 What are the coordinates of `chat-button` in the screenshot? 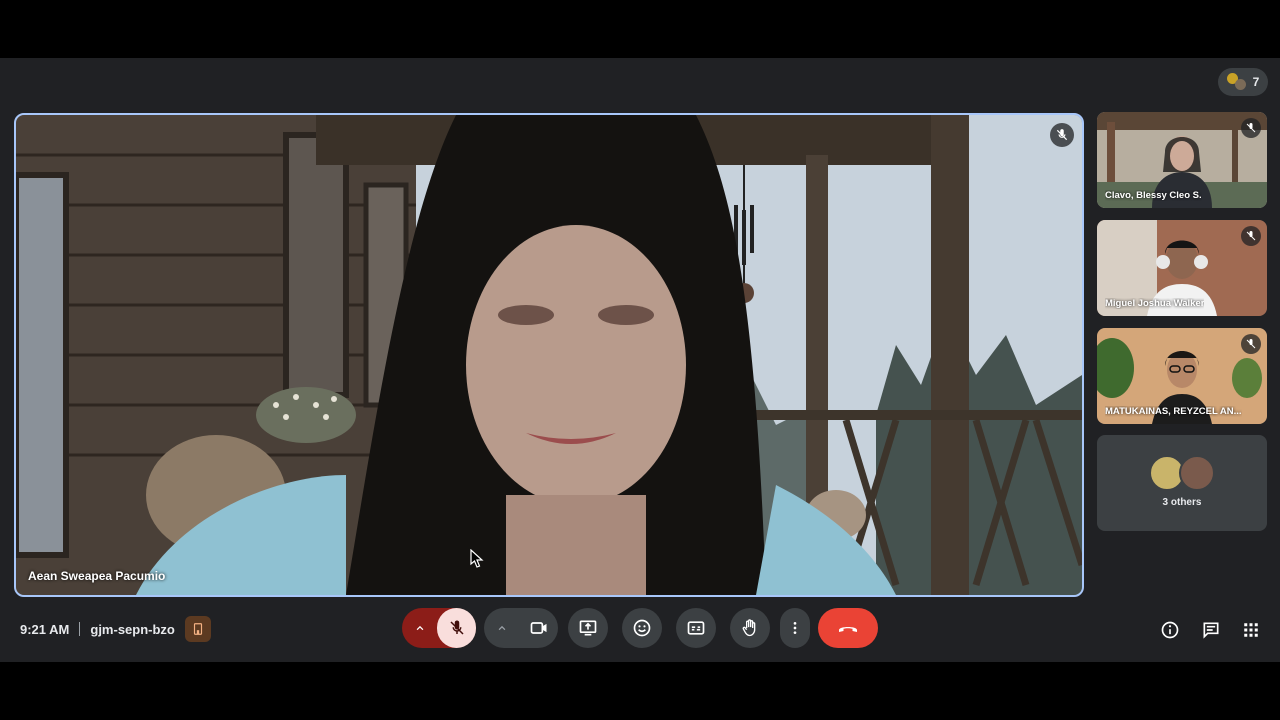 It's located at (1211, 630).